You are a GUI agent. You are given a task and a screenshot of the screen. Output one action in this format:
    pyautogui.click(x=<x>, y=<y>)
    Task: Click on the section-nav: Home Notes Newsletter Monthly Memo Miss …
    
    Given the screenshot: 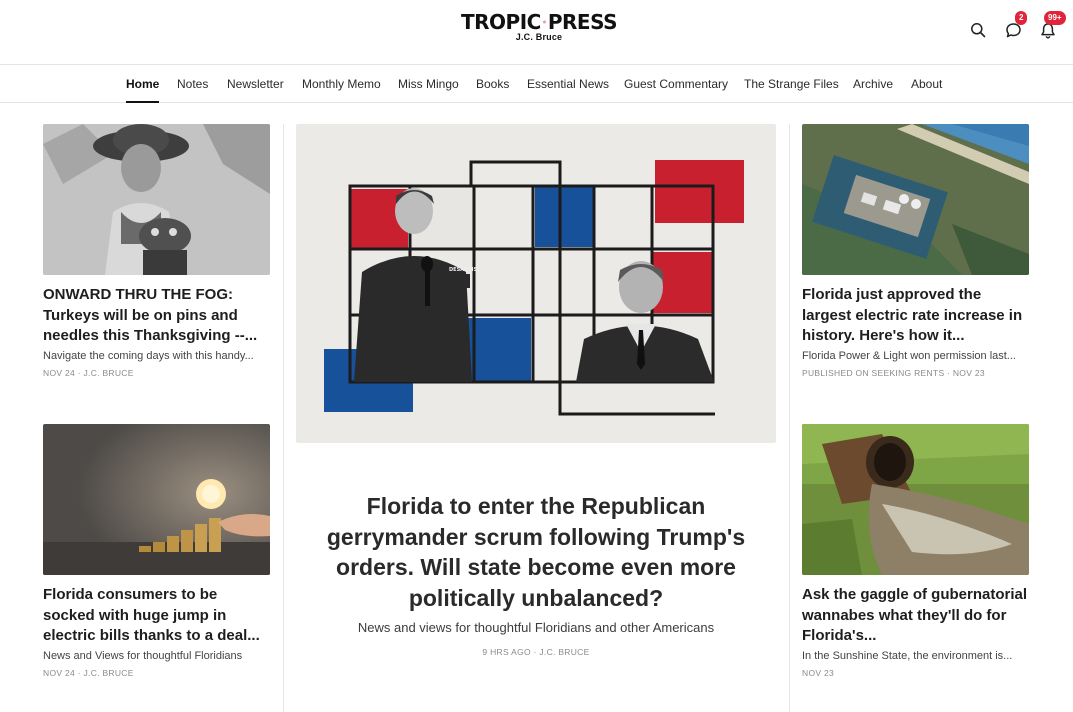 What is the action you would take?
    pyautogui.click(x=536, y=84)
    